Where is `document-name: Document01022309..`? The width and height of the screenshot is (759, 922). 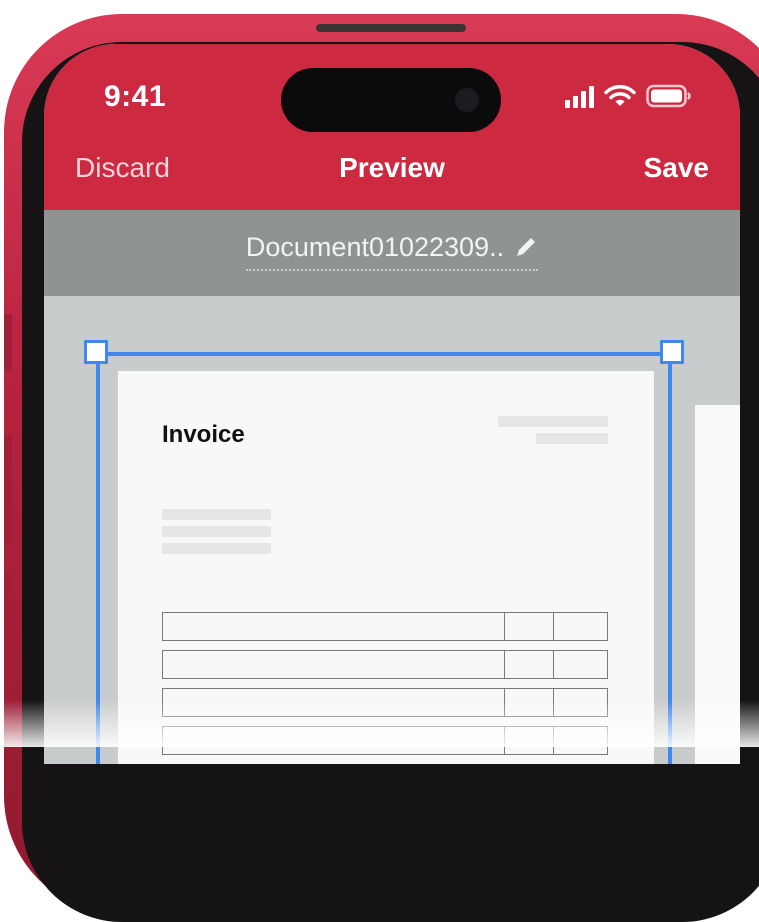
document-name: Document01022309.. is located at coordinates (375, 246).